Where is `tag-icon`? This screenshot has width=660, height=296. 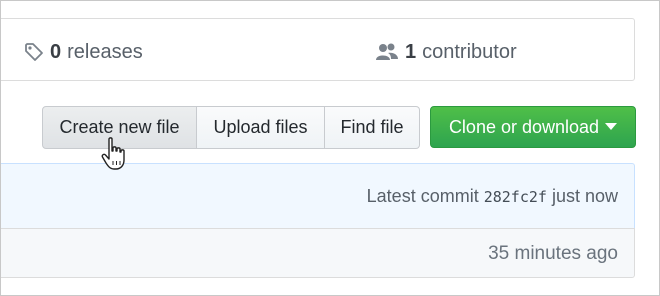
tag-icon is located at coordinates (34, 52).